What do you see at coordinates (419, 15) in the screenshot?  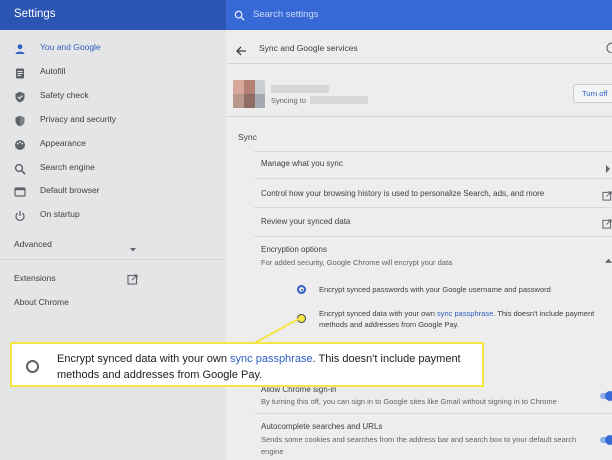 I see `search-bar: Search settings` at bounding box center [419, 15].